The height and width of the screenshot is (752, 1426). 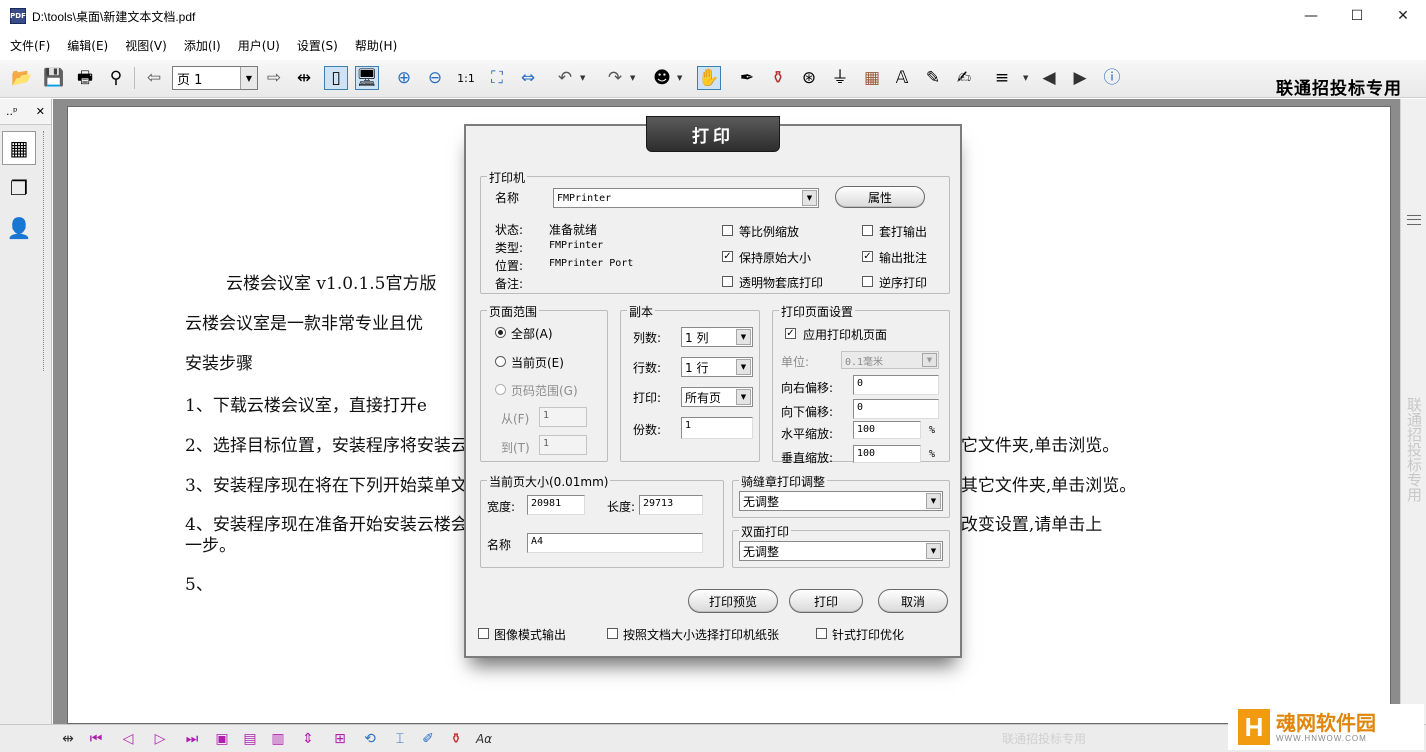 What do you see at coordinates (317, 45) in the screenshot?
I see `menu-settings: 设置(S)` at bounding box center [317, 45].